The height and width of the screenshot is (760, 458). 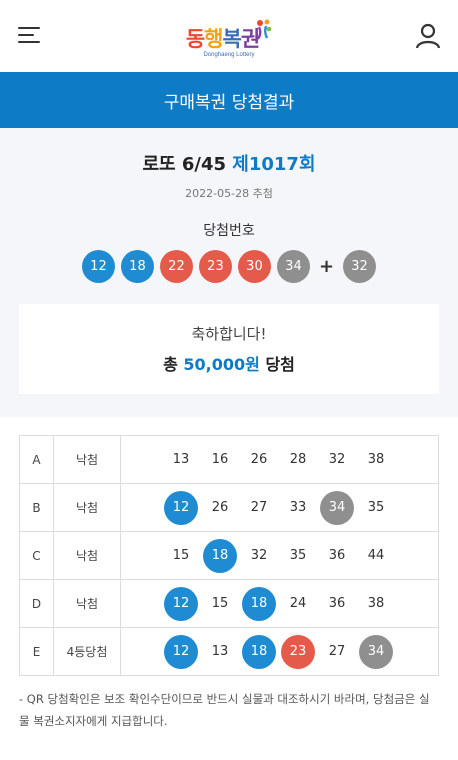 I want to click on game-label: D, so click(x=36, y=603).